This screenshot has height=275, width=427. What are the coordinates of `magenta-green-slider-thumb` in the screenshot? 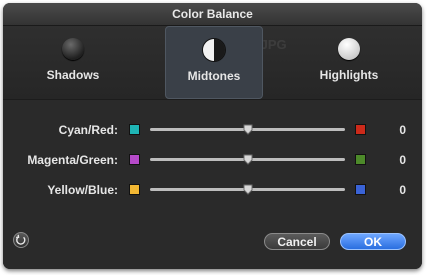 It's located at (248, 159).